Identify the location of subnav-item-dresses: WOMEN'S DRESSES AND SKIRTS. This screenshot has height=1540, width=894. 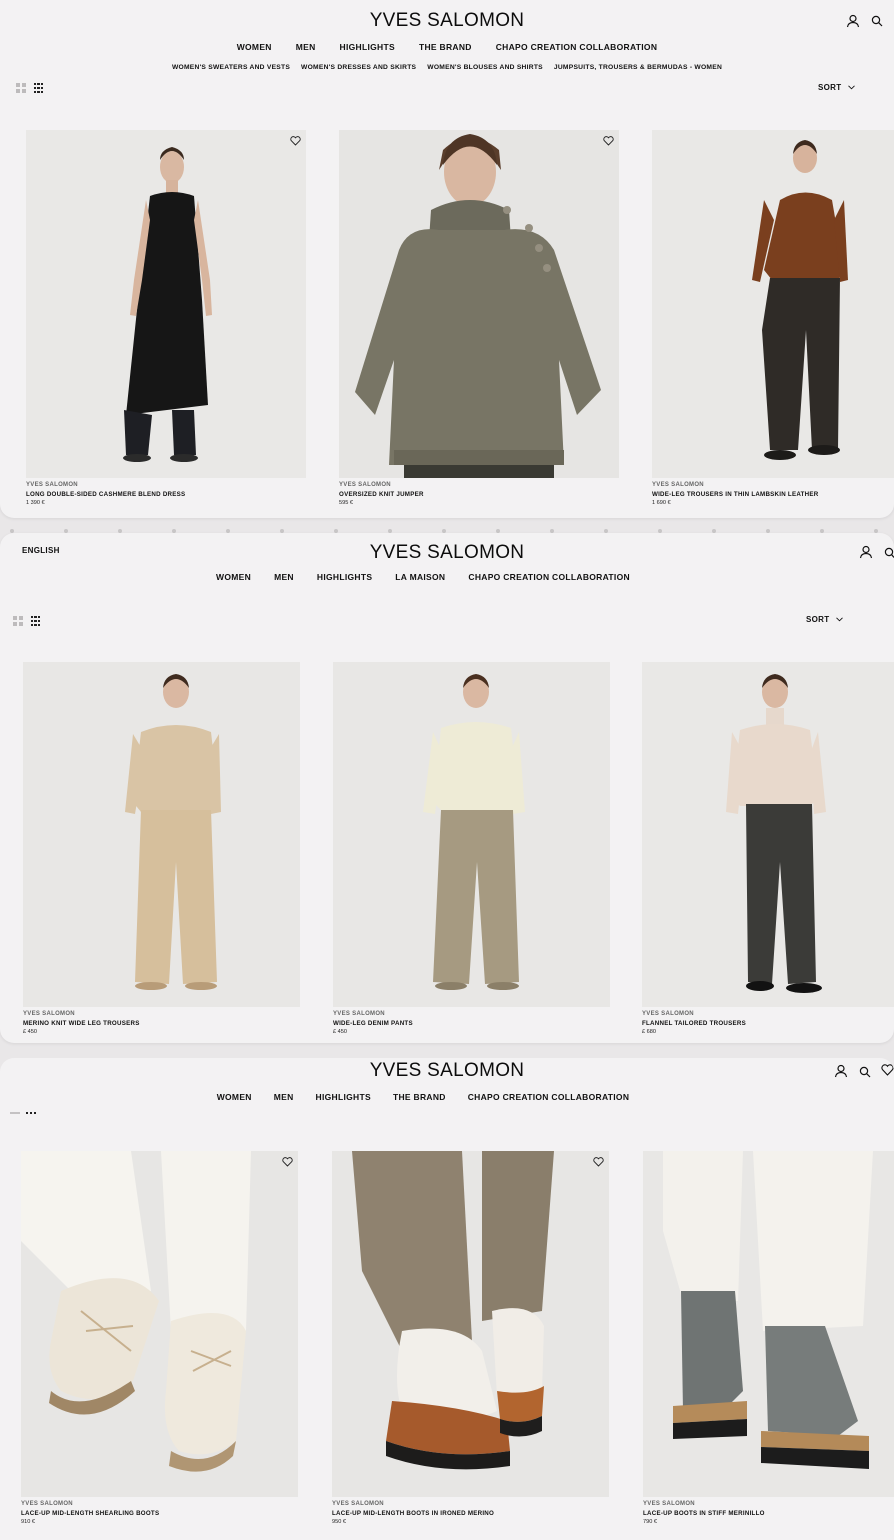
(358, 67).